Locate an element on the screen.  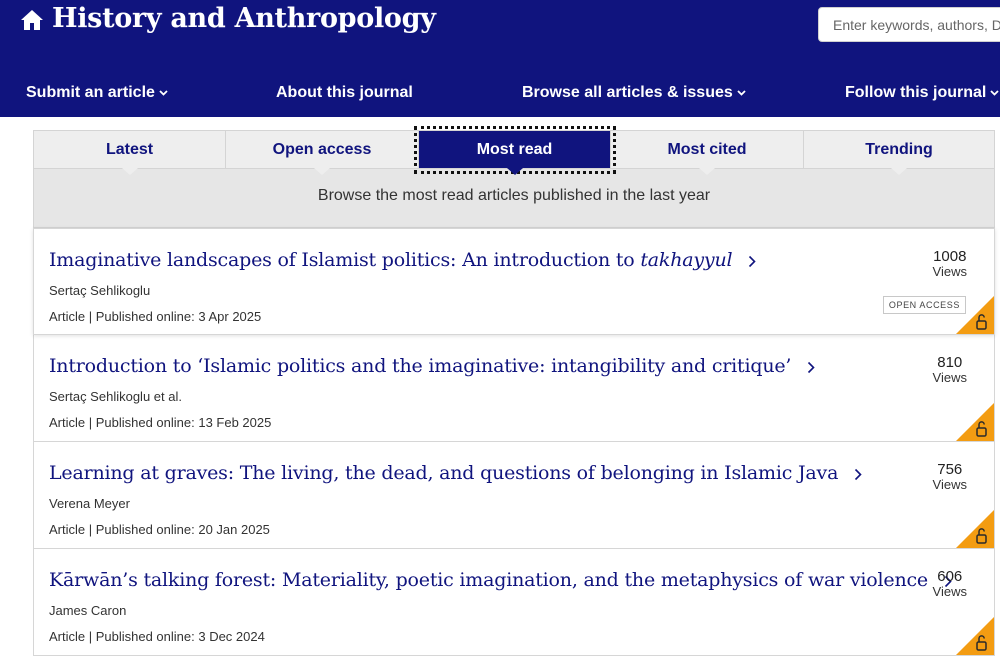
article-meta: Article | Published online: 3 Apr 2025 is located at coordinates (155, 316).